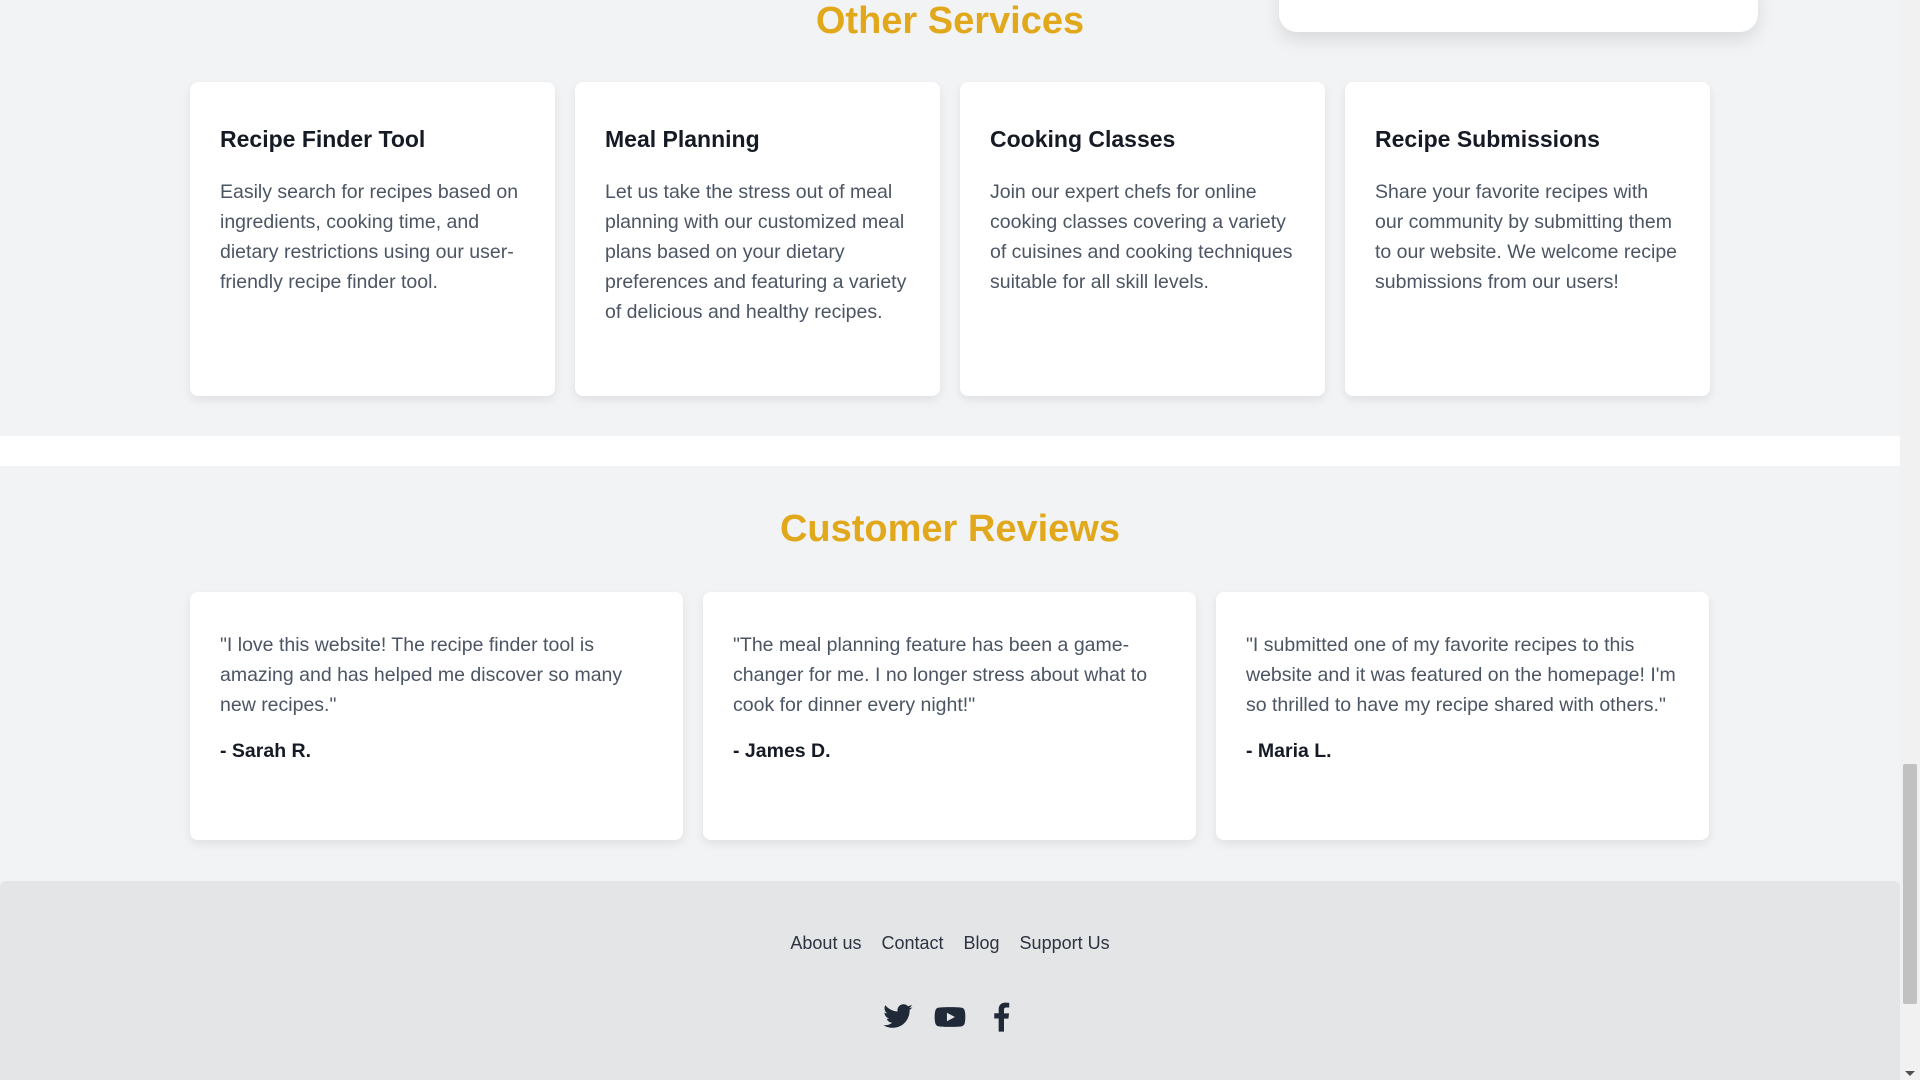 The height and width of the screenshot is (1080, 1920). I want to click on service-card-title: Recipe Finder Tool, so click(323, 139).